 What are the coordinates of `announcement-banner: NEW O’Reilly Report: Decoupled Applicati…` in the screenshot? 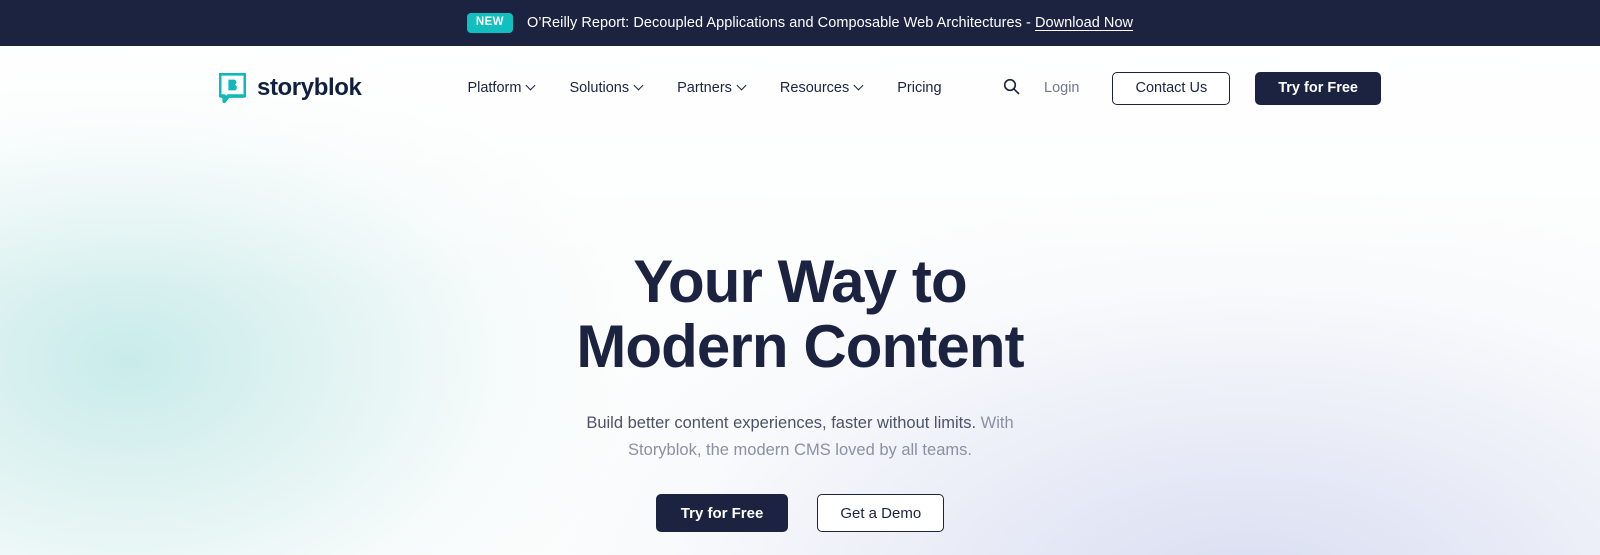 It's located at (800, 23).